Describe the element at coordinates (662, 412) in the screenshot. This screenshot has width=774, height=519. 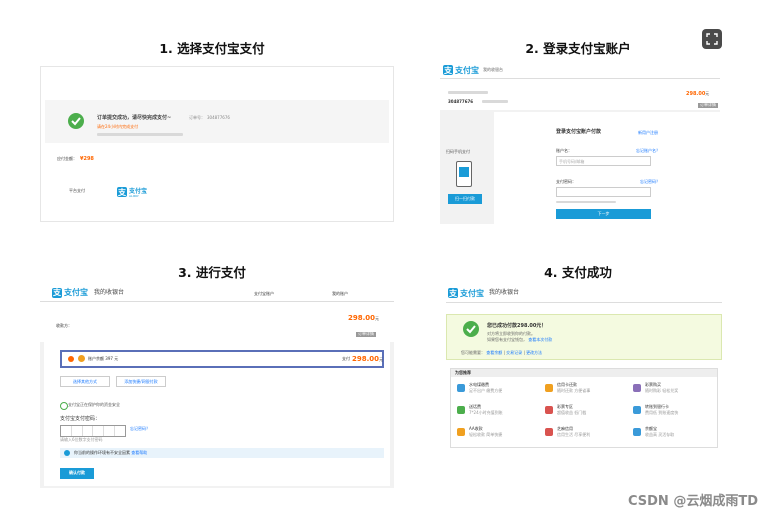
I see `recommend-item-desc: 费用低 到账速度快` at that location.